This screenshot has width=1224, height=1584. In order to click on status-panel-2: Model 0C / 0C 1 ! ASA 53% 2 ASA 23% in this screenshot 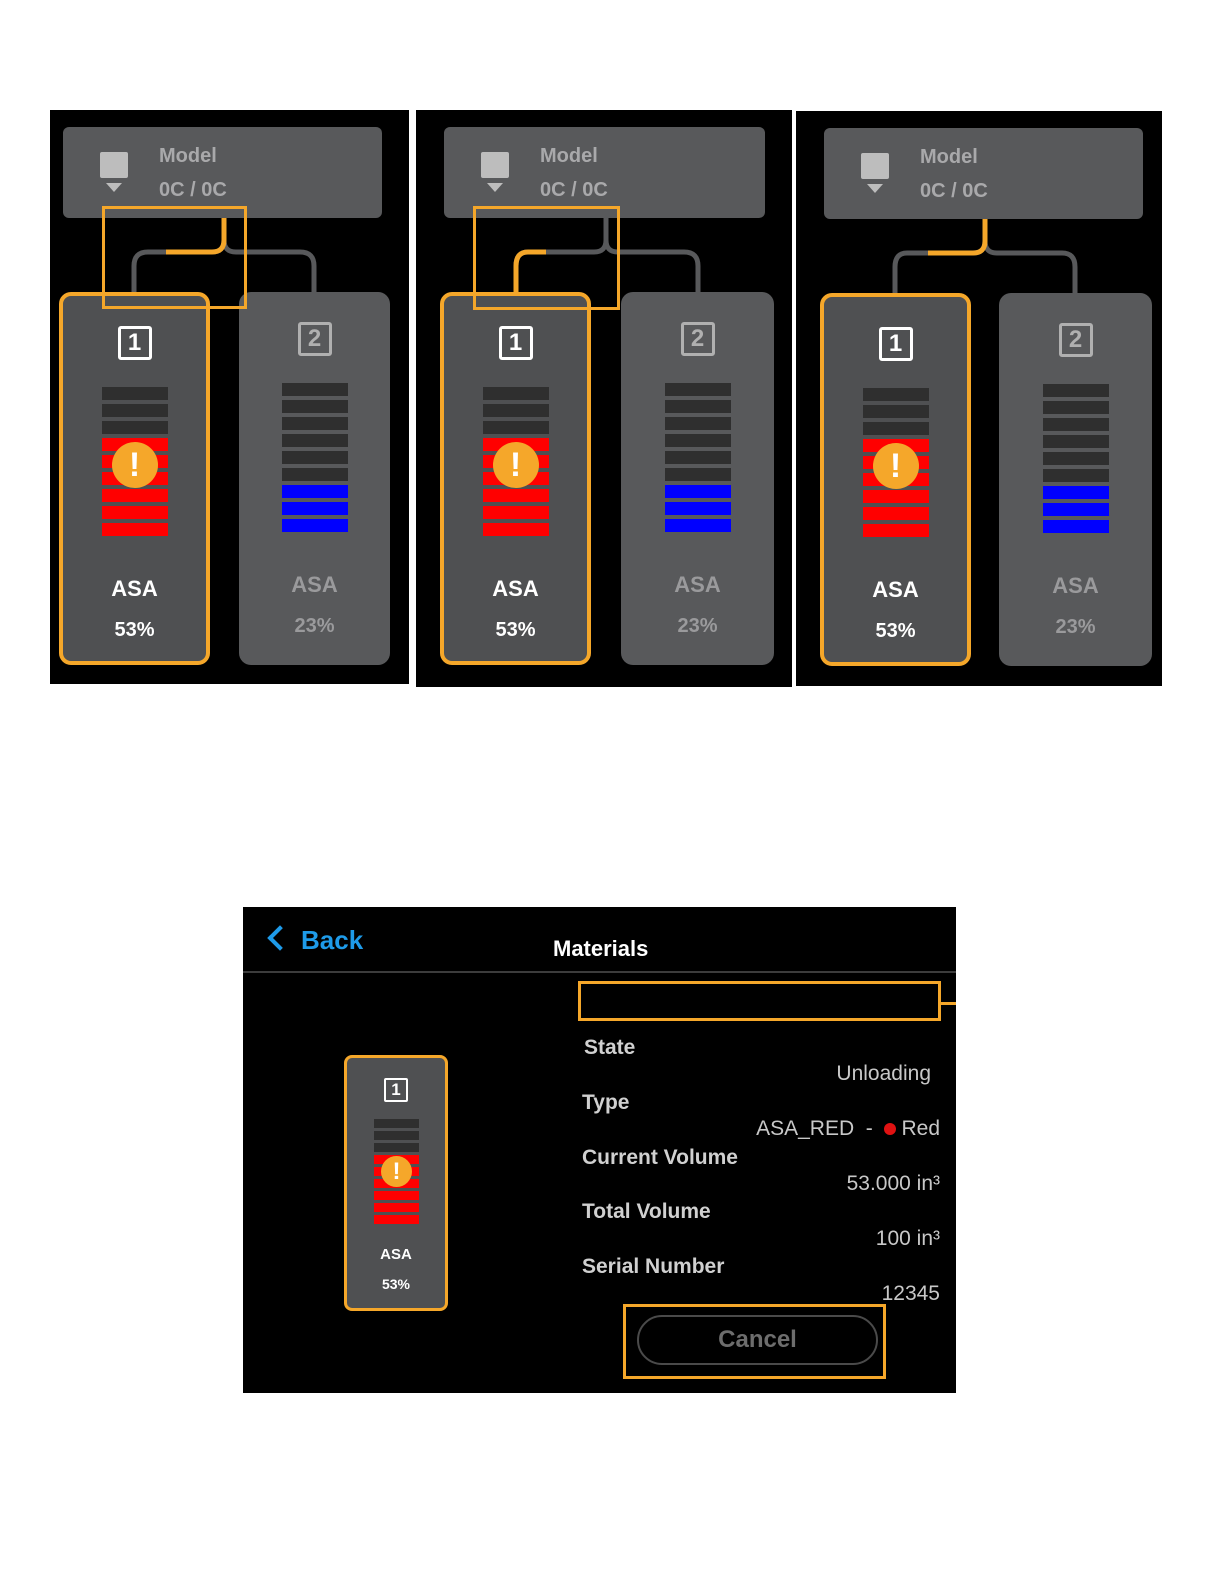, I will do `click(604, 398)`.